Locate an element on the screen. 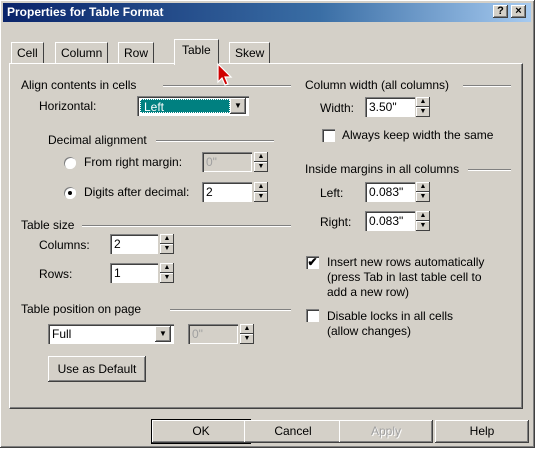  position-select: Full ▼ is located at coordinates (111, 334).